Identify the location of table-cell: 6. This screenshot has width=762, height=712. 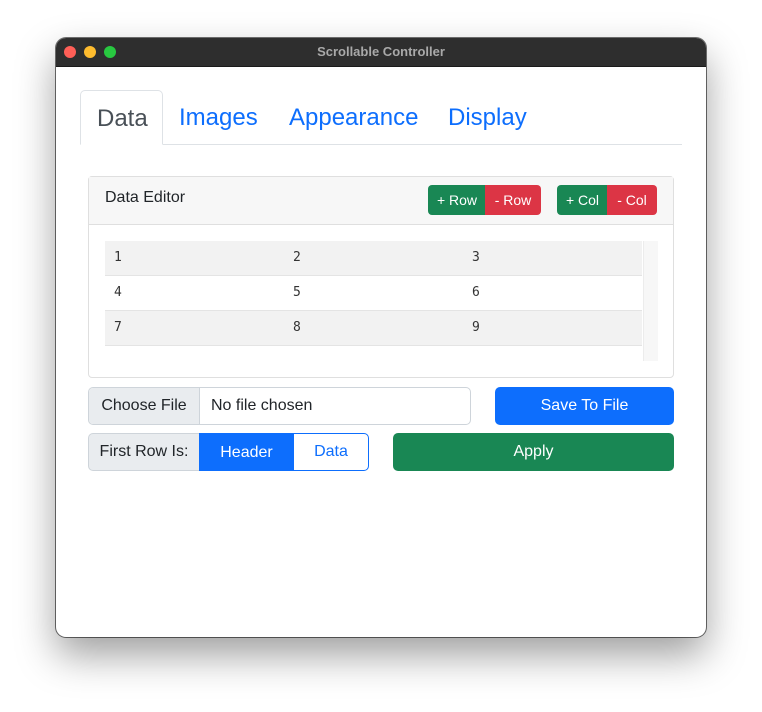
(476, 292).